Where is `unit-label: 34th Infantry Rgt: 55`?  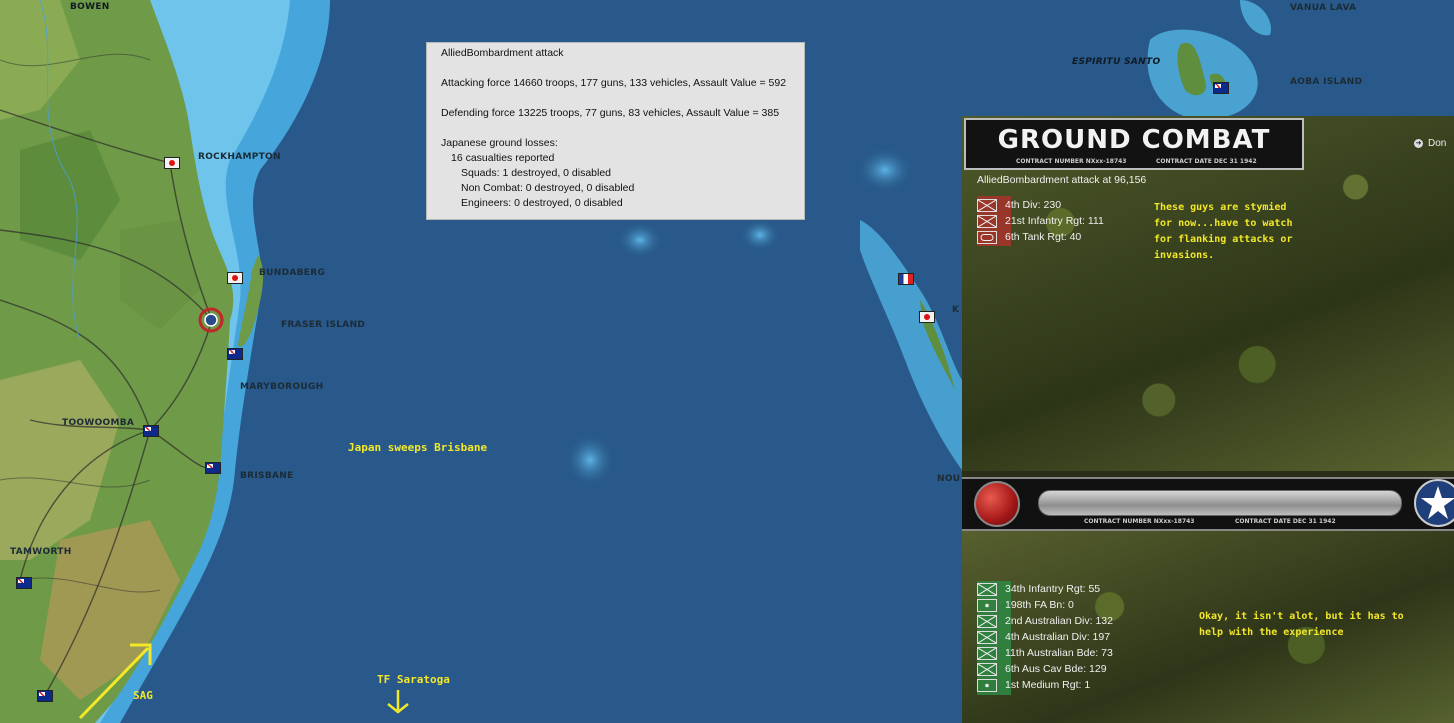
unit-label: 34th Infantry Rgt: 55 is located at coordinates (1053, 589).